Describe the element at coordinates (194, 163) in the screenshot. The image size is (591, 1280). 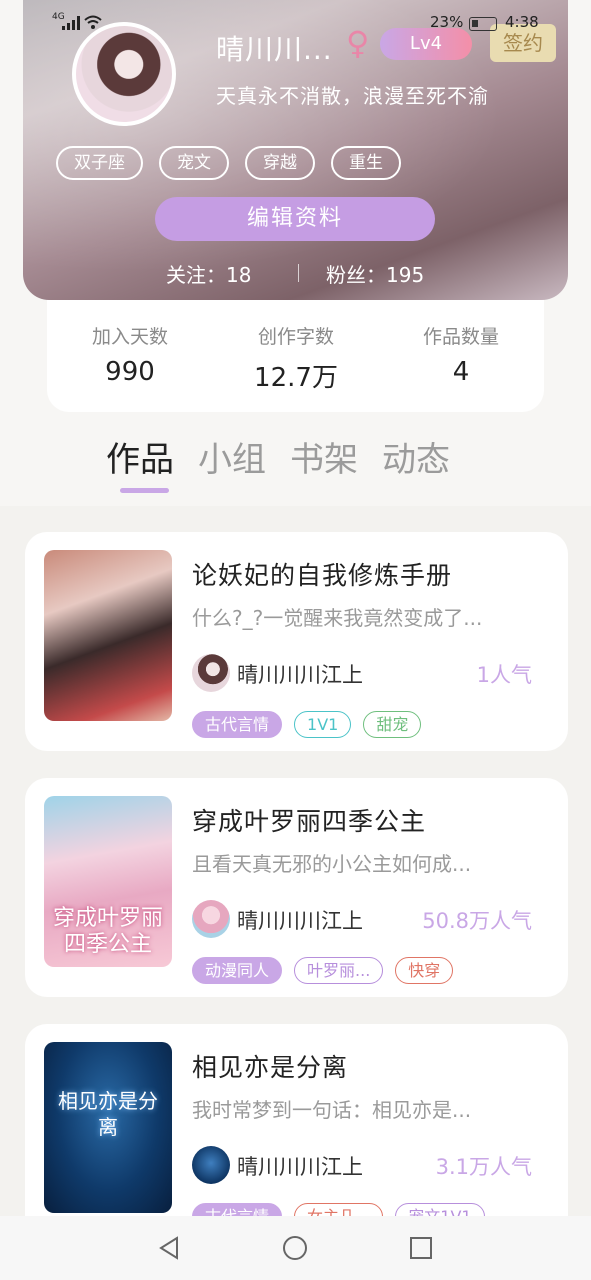
I see `profile-tag: 宠文` at that location.